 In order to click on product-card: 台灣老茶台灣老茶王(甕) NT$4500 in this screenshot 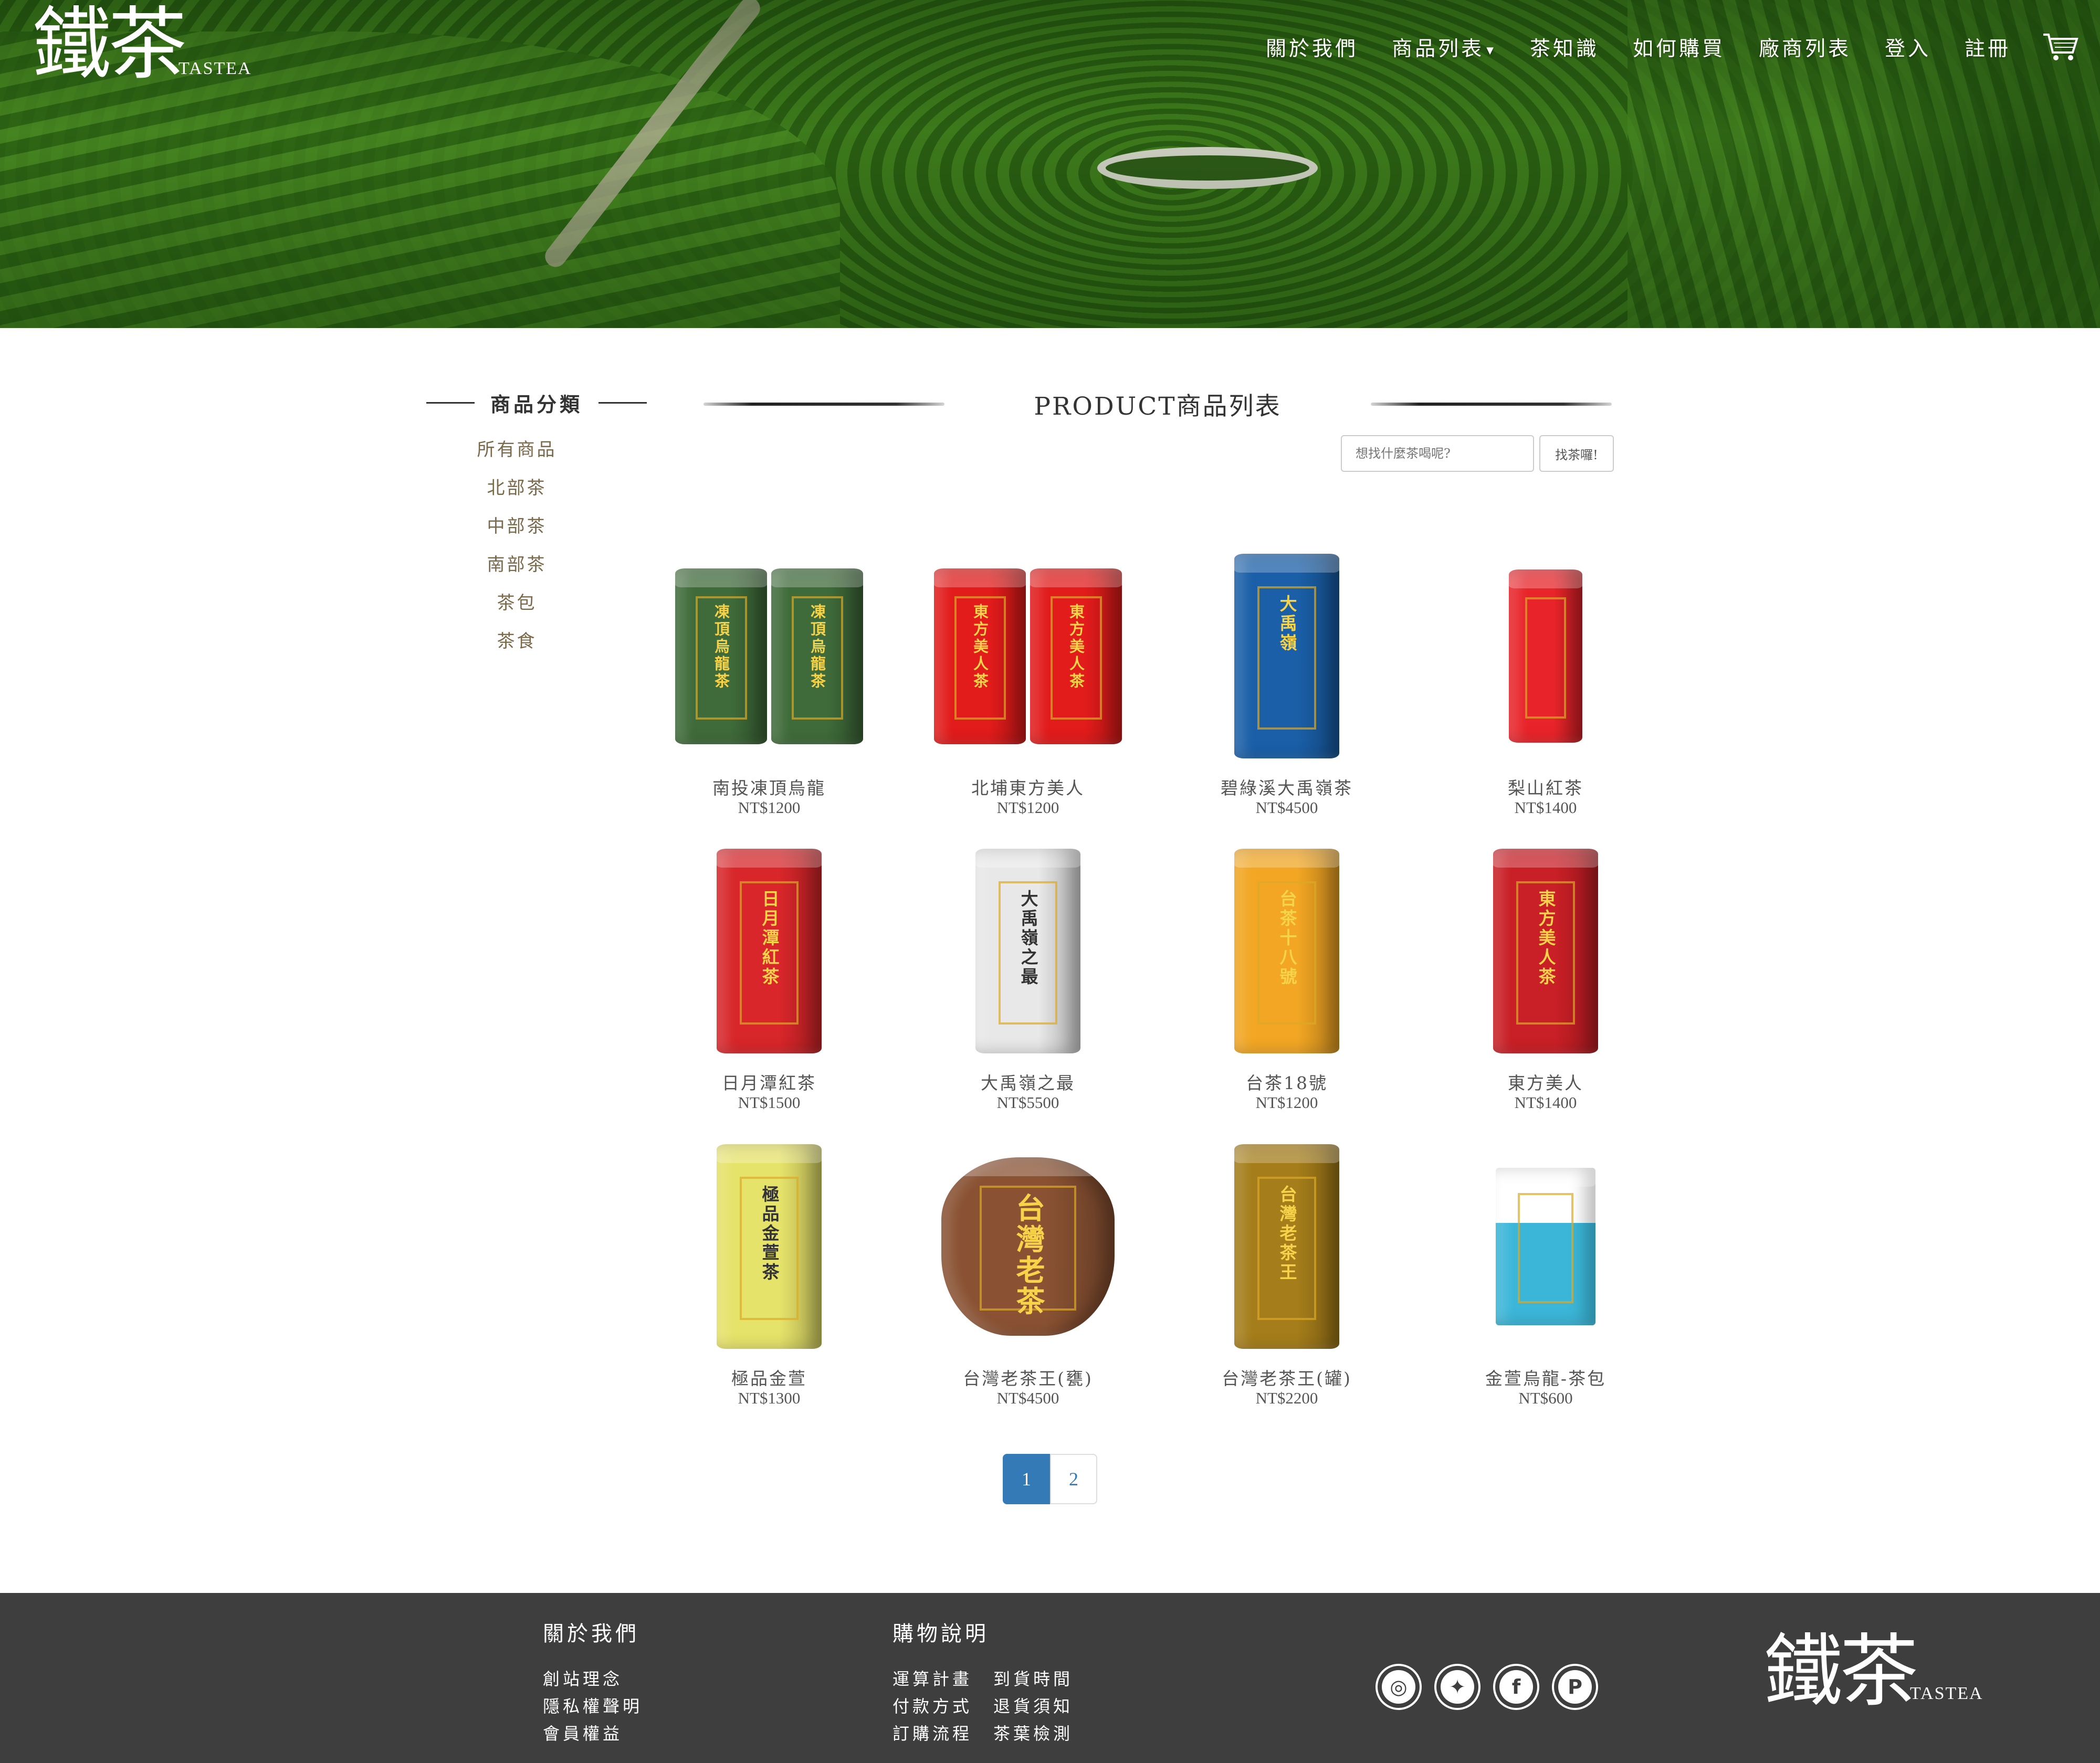, I will do `click(1027, 1273)`.